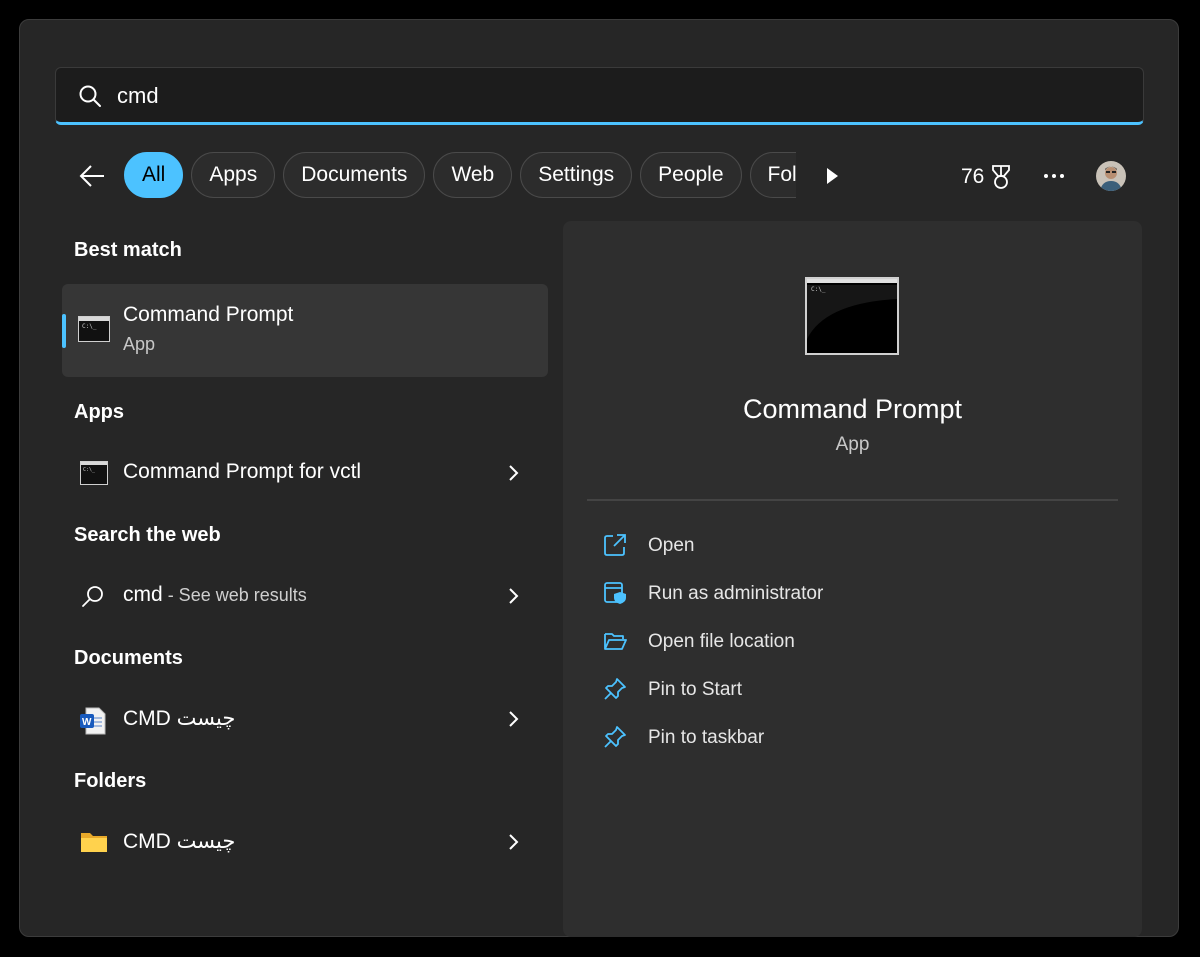 This screenshot has height=957, width=1200. I want to click on filter-tab-folders: Fold, so click(772, 175).